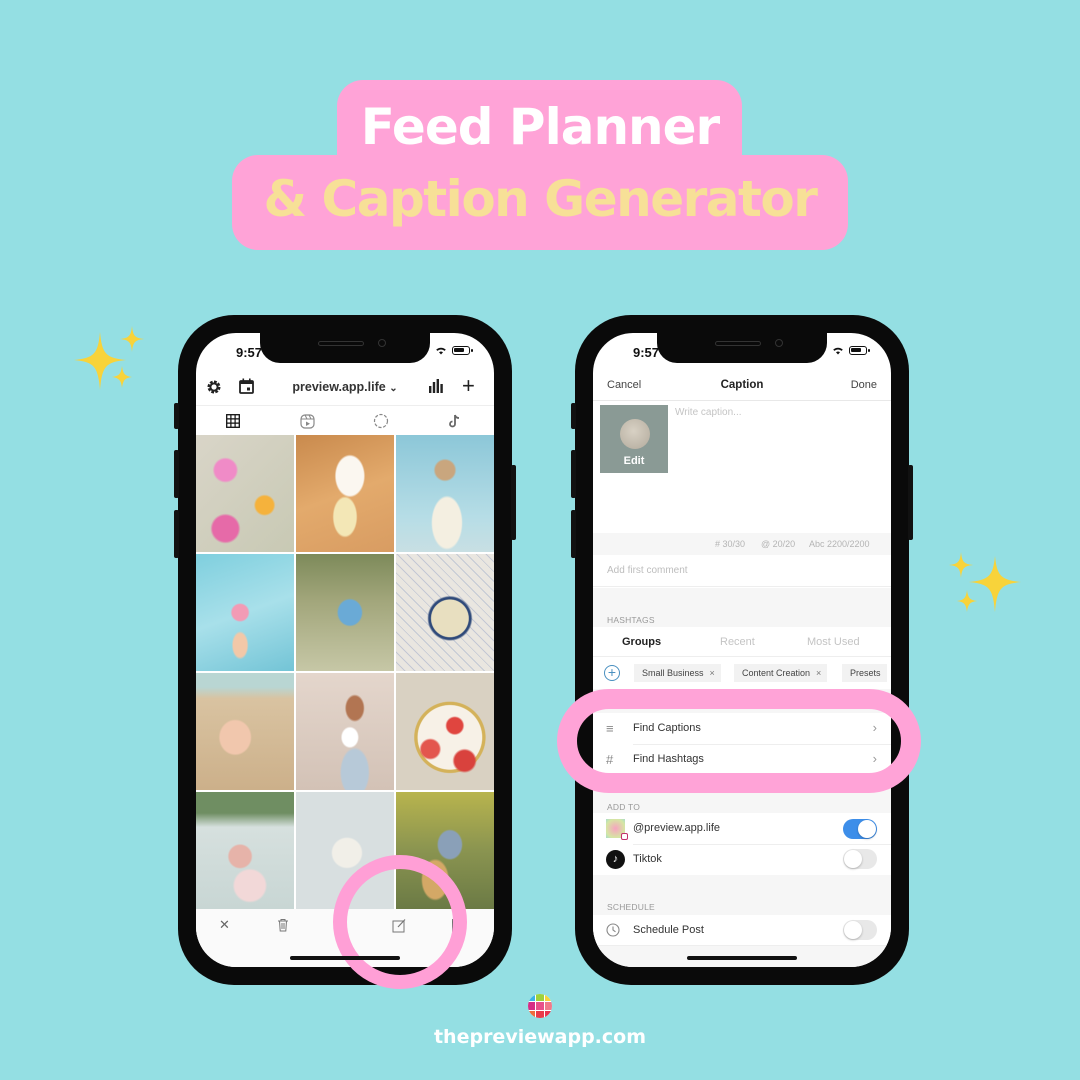 Image resolution: width=1080 pixels, height=1080 pixels. Describe the element at coordinates (540, 127) in the screenshot. I see `title-line-1: Feed Planner` at that location.